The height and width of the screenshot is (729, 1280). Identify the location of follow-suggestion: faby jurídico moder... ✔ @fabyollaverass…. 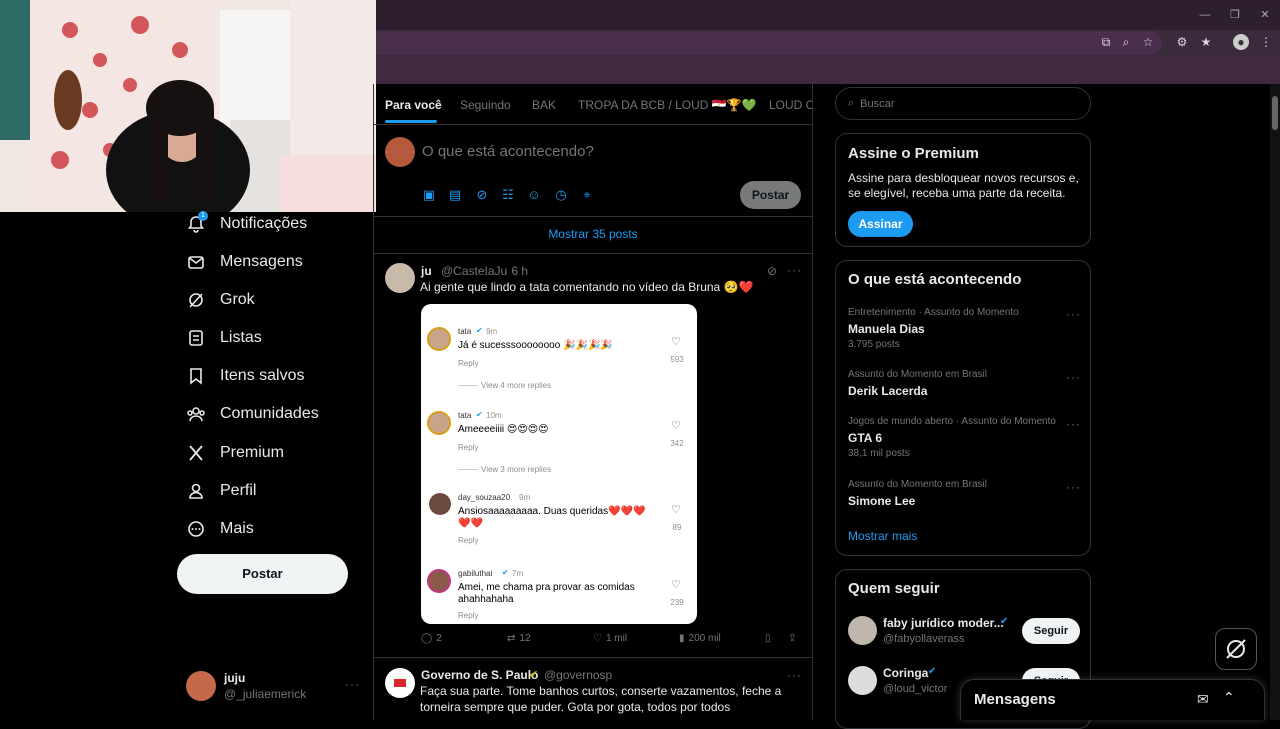
(963, 632).